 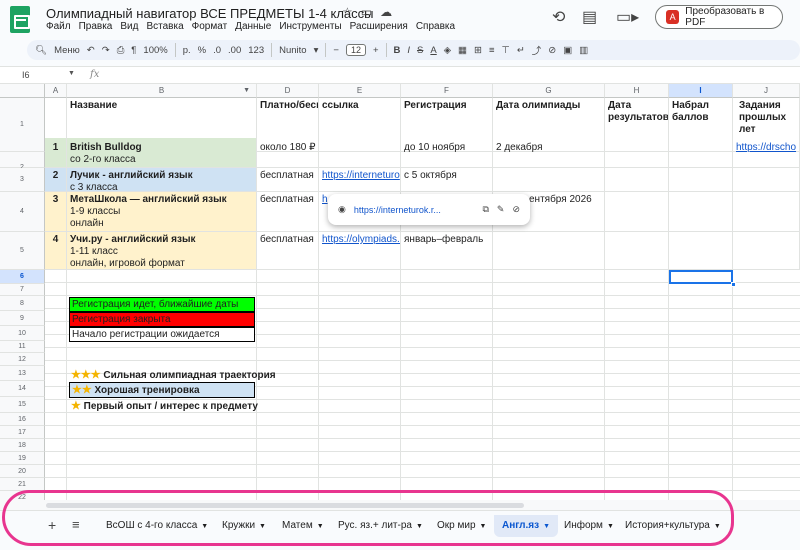 I want to click on row-number: 1, so click(x=56, y=153).